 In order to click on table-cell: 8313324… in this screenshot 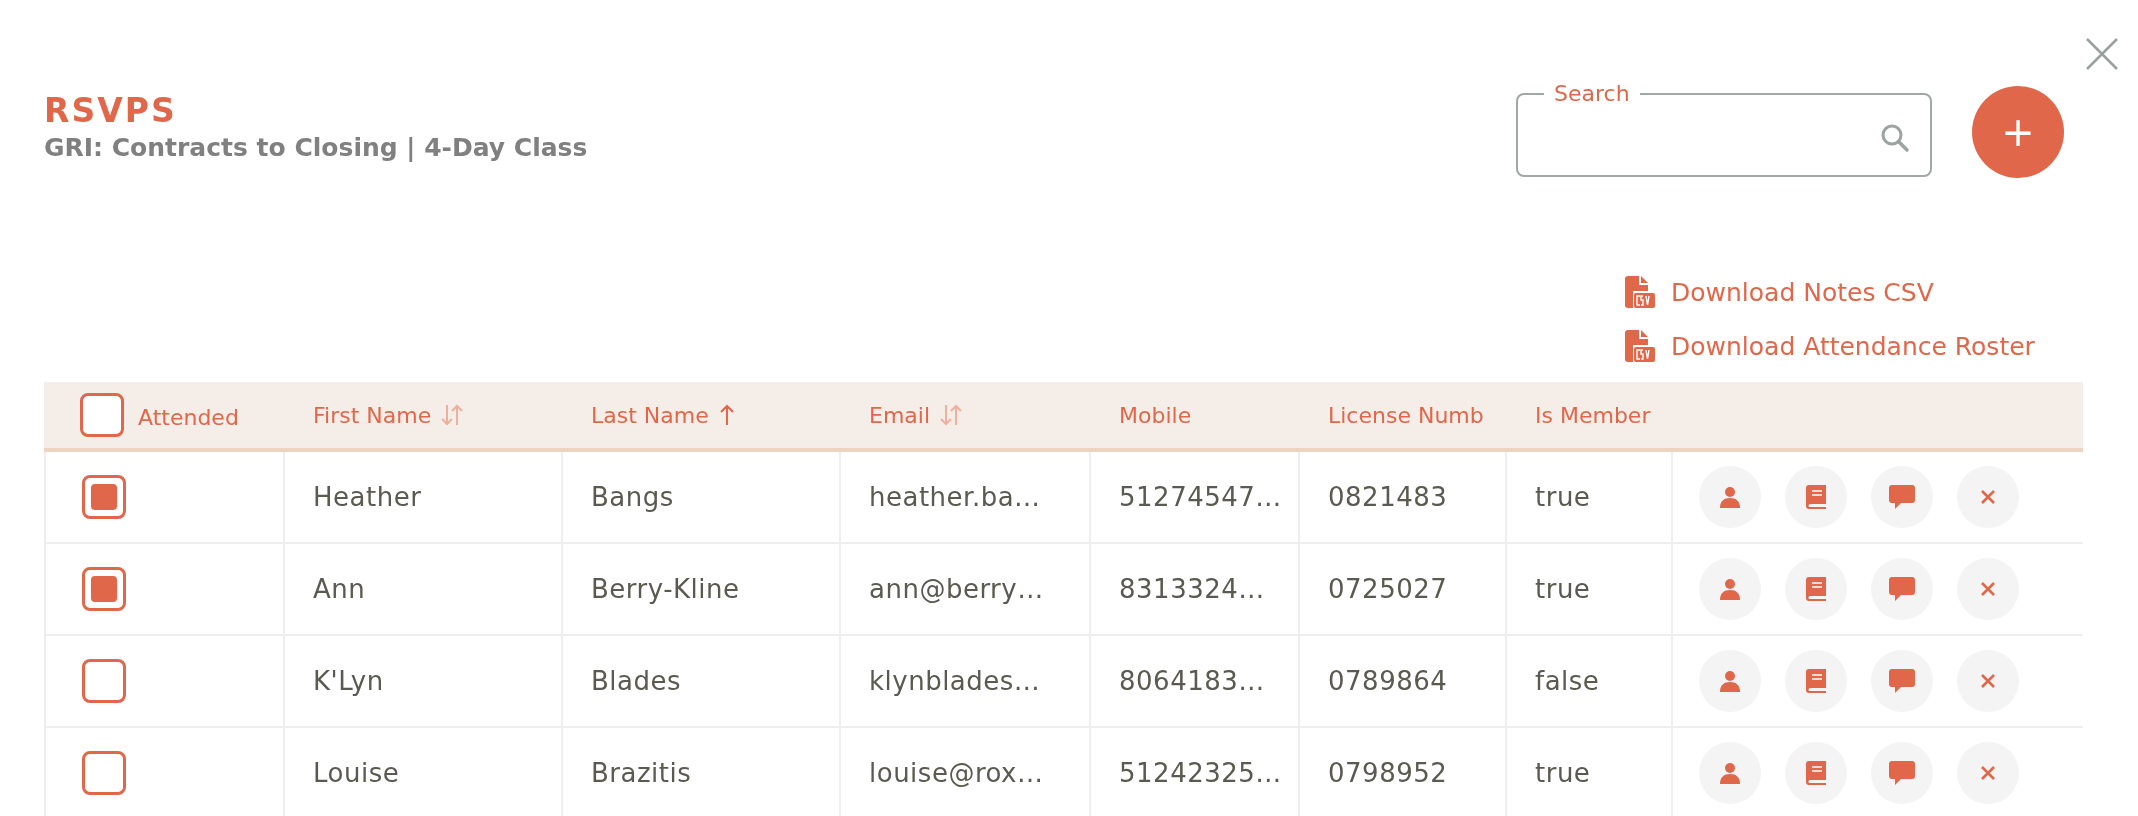, I will do `click(1192, 589)`.